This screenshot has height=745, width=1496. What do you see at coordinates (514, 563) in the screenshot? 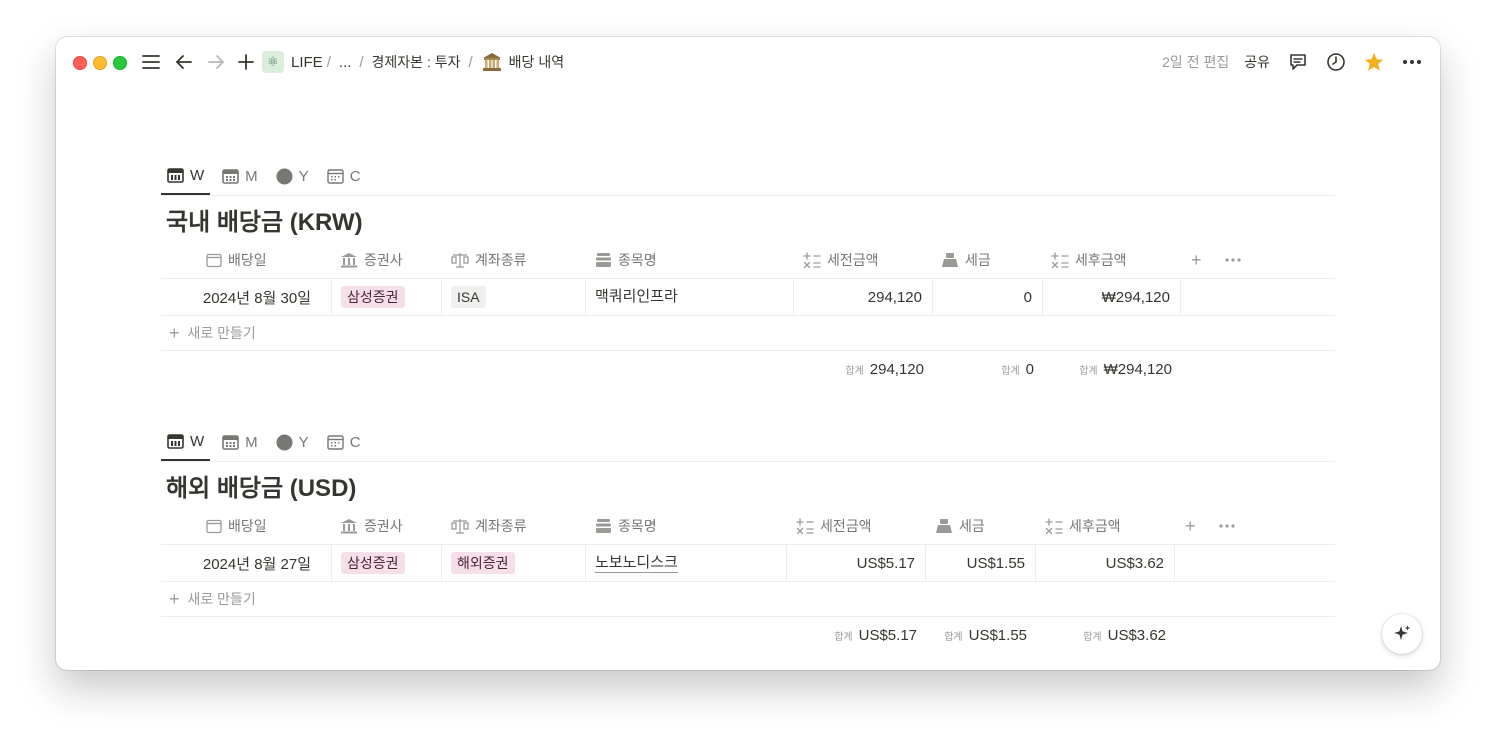
I see `account-cell: 해외증권` at bounding box center [514, 563].